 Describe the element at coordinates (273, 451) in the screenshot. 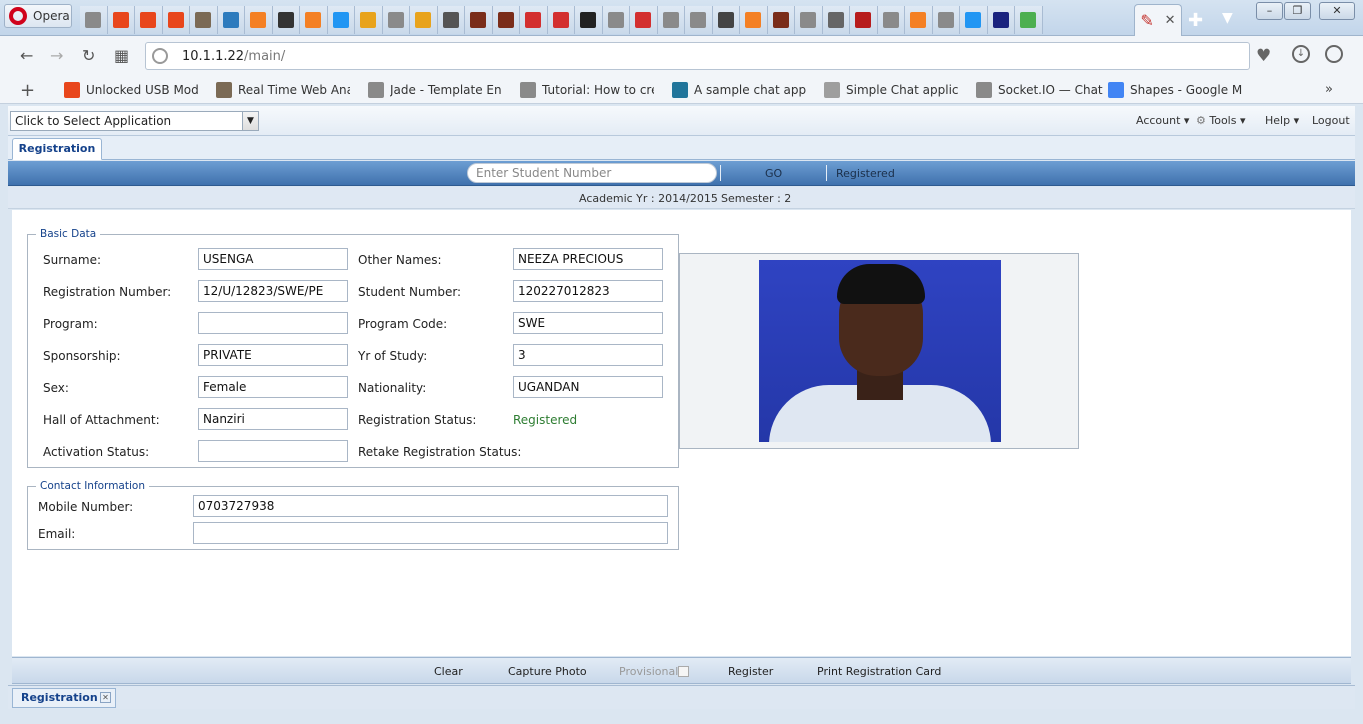

I see `activation-status-field` at that location.